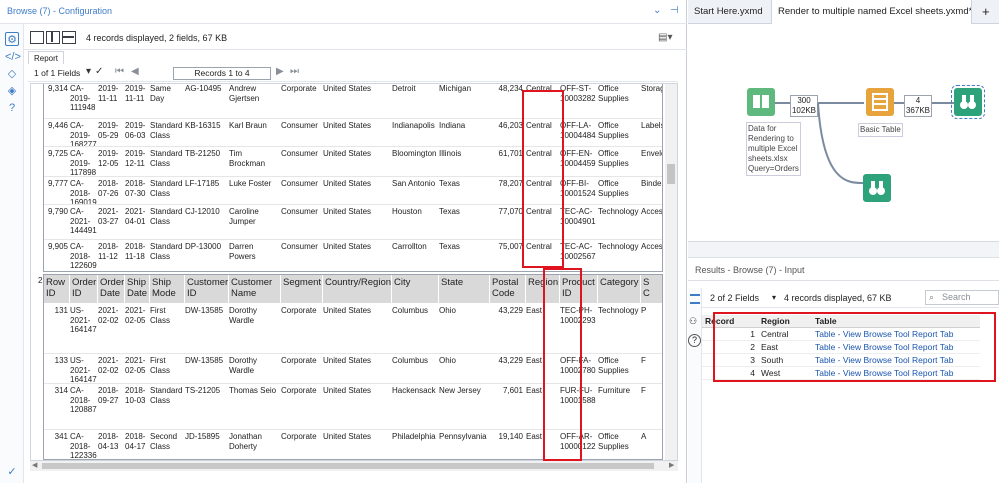 The image size is (999, 483). I want to click on record-count-badge: 4 367KB, so click(918, 106).